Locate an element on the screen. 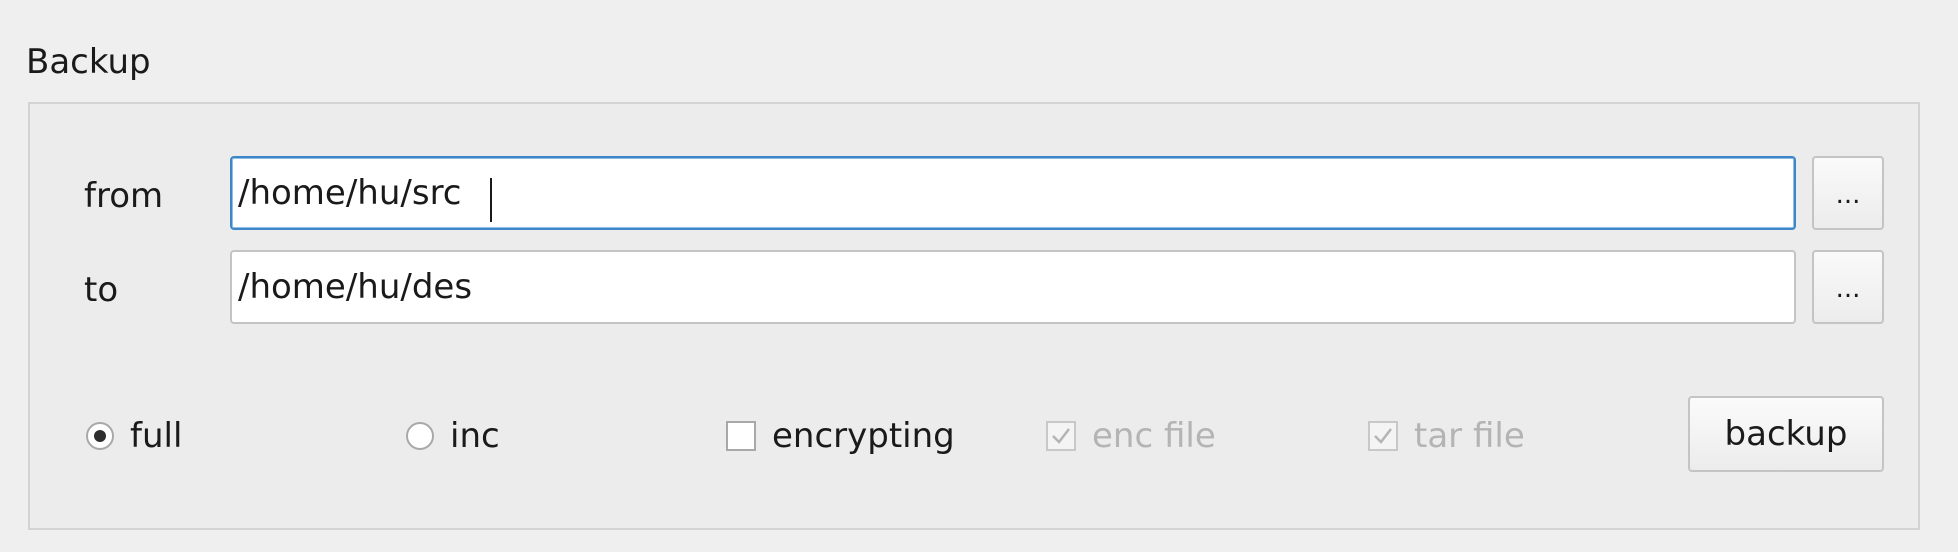 The width and height of the screenshot is (1958, 552). text-cursor is located at coordinates (491, 200).